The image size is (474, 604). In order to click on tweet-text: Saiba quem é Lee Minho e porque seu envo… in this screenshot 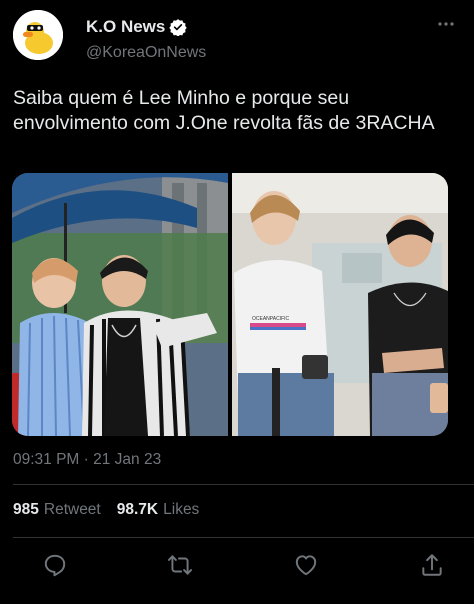, I will do `click(224, 110)`.